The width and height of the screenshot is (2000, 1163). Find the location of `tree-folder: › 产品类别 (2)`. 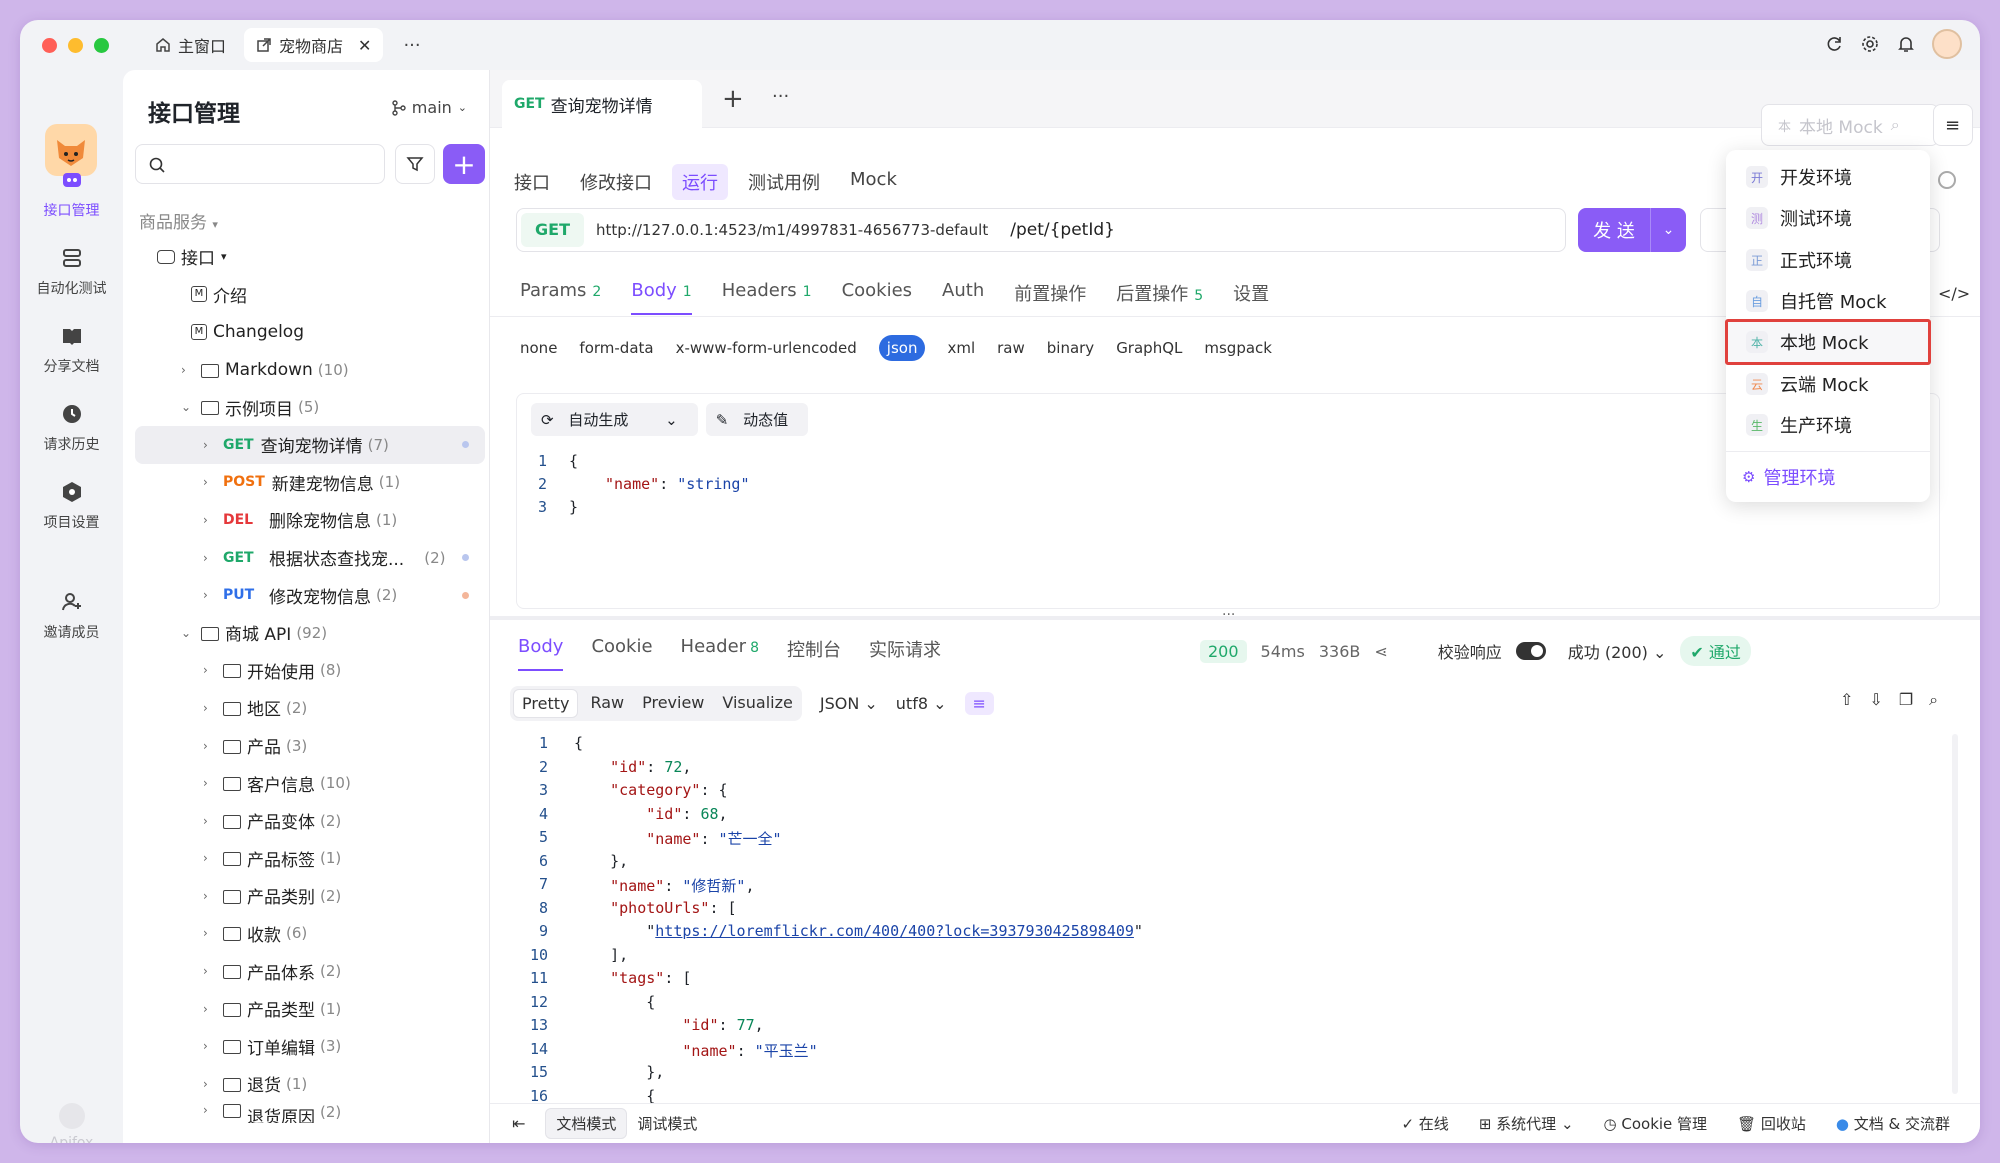

tree-folder: › 产品类别 (2) is located at coordinates (310, 896).